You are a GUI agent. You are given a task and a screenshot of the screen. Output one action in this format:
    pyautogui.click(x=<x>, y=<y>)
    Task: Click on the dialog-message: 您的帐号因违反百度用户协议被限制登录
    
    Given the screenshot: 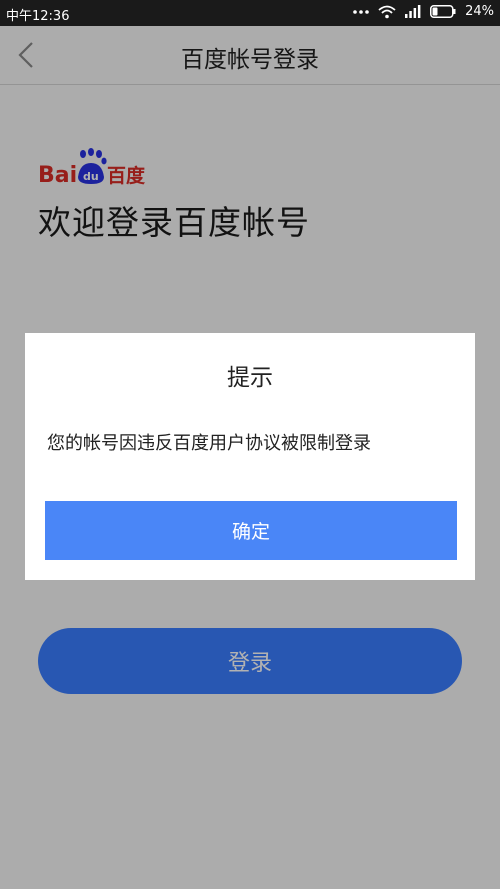 What is the action you would take?
    pyautogui.click(x=209, y=443)
    